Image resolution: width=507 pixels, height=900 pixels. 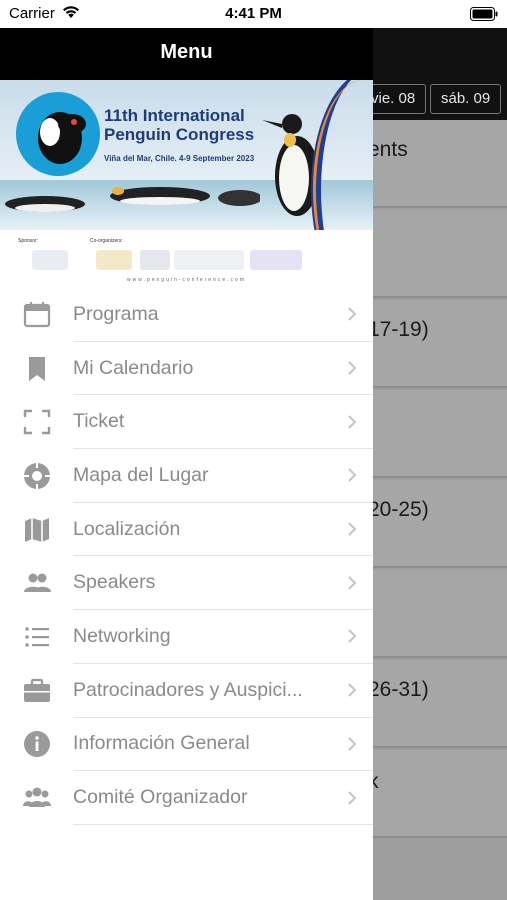 I want to click on penguin-logo, so click(x=58, y=134).